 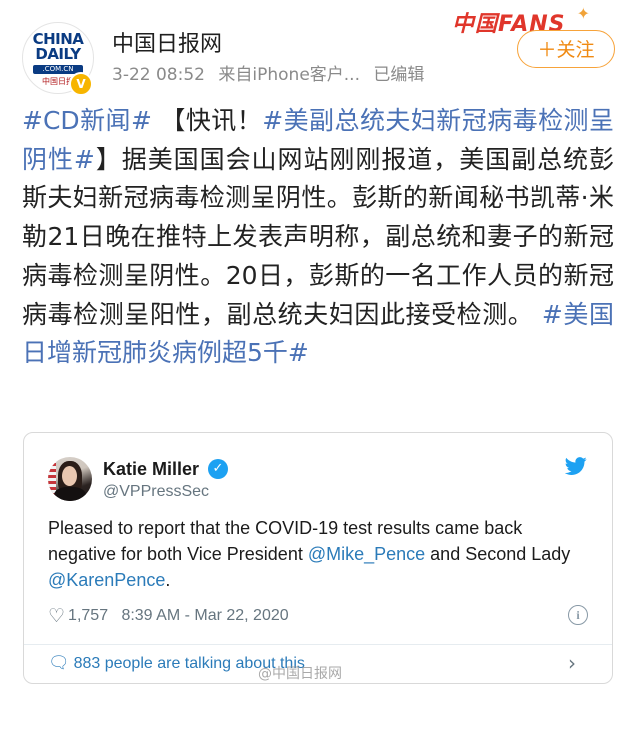 What do you see at coordinates (576, 466) in the screenshot?
I see `twitter-bird-icon` at bounding box center [576, 466].